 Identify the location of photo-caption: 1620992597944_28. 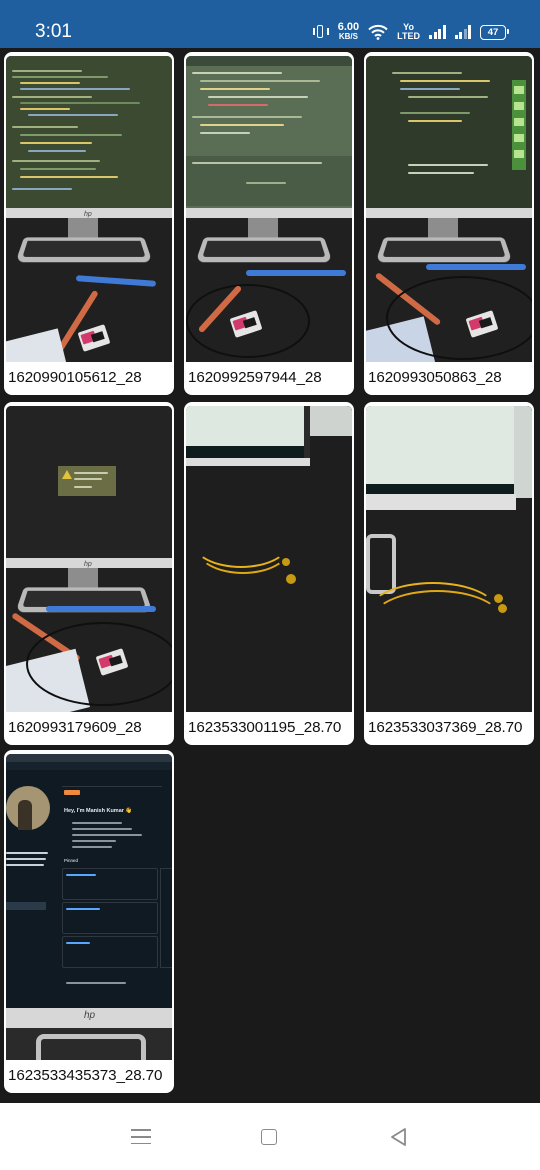
(255, 377).